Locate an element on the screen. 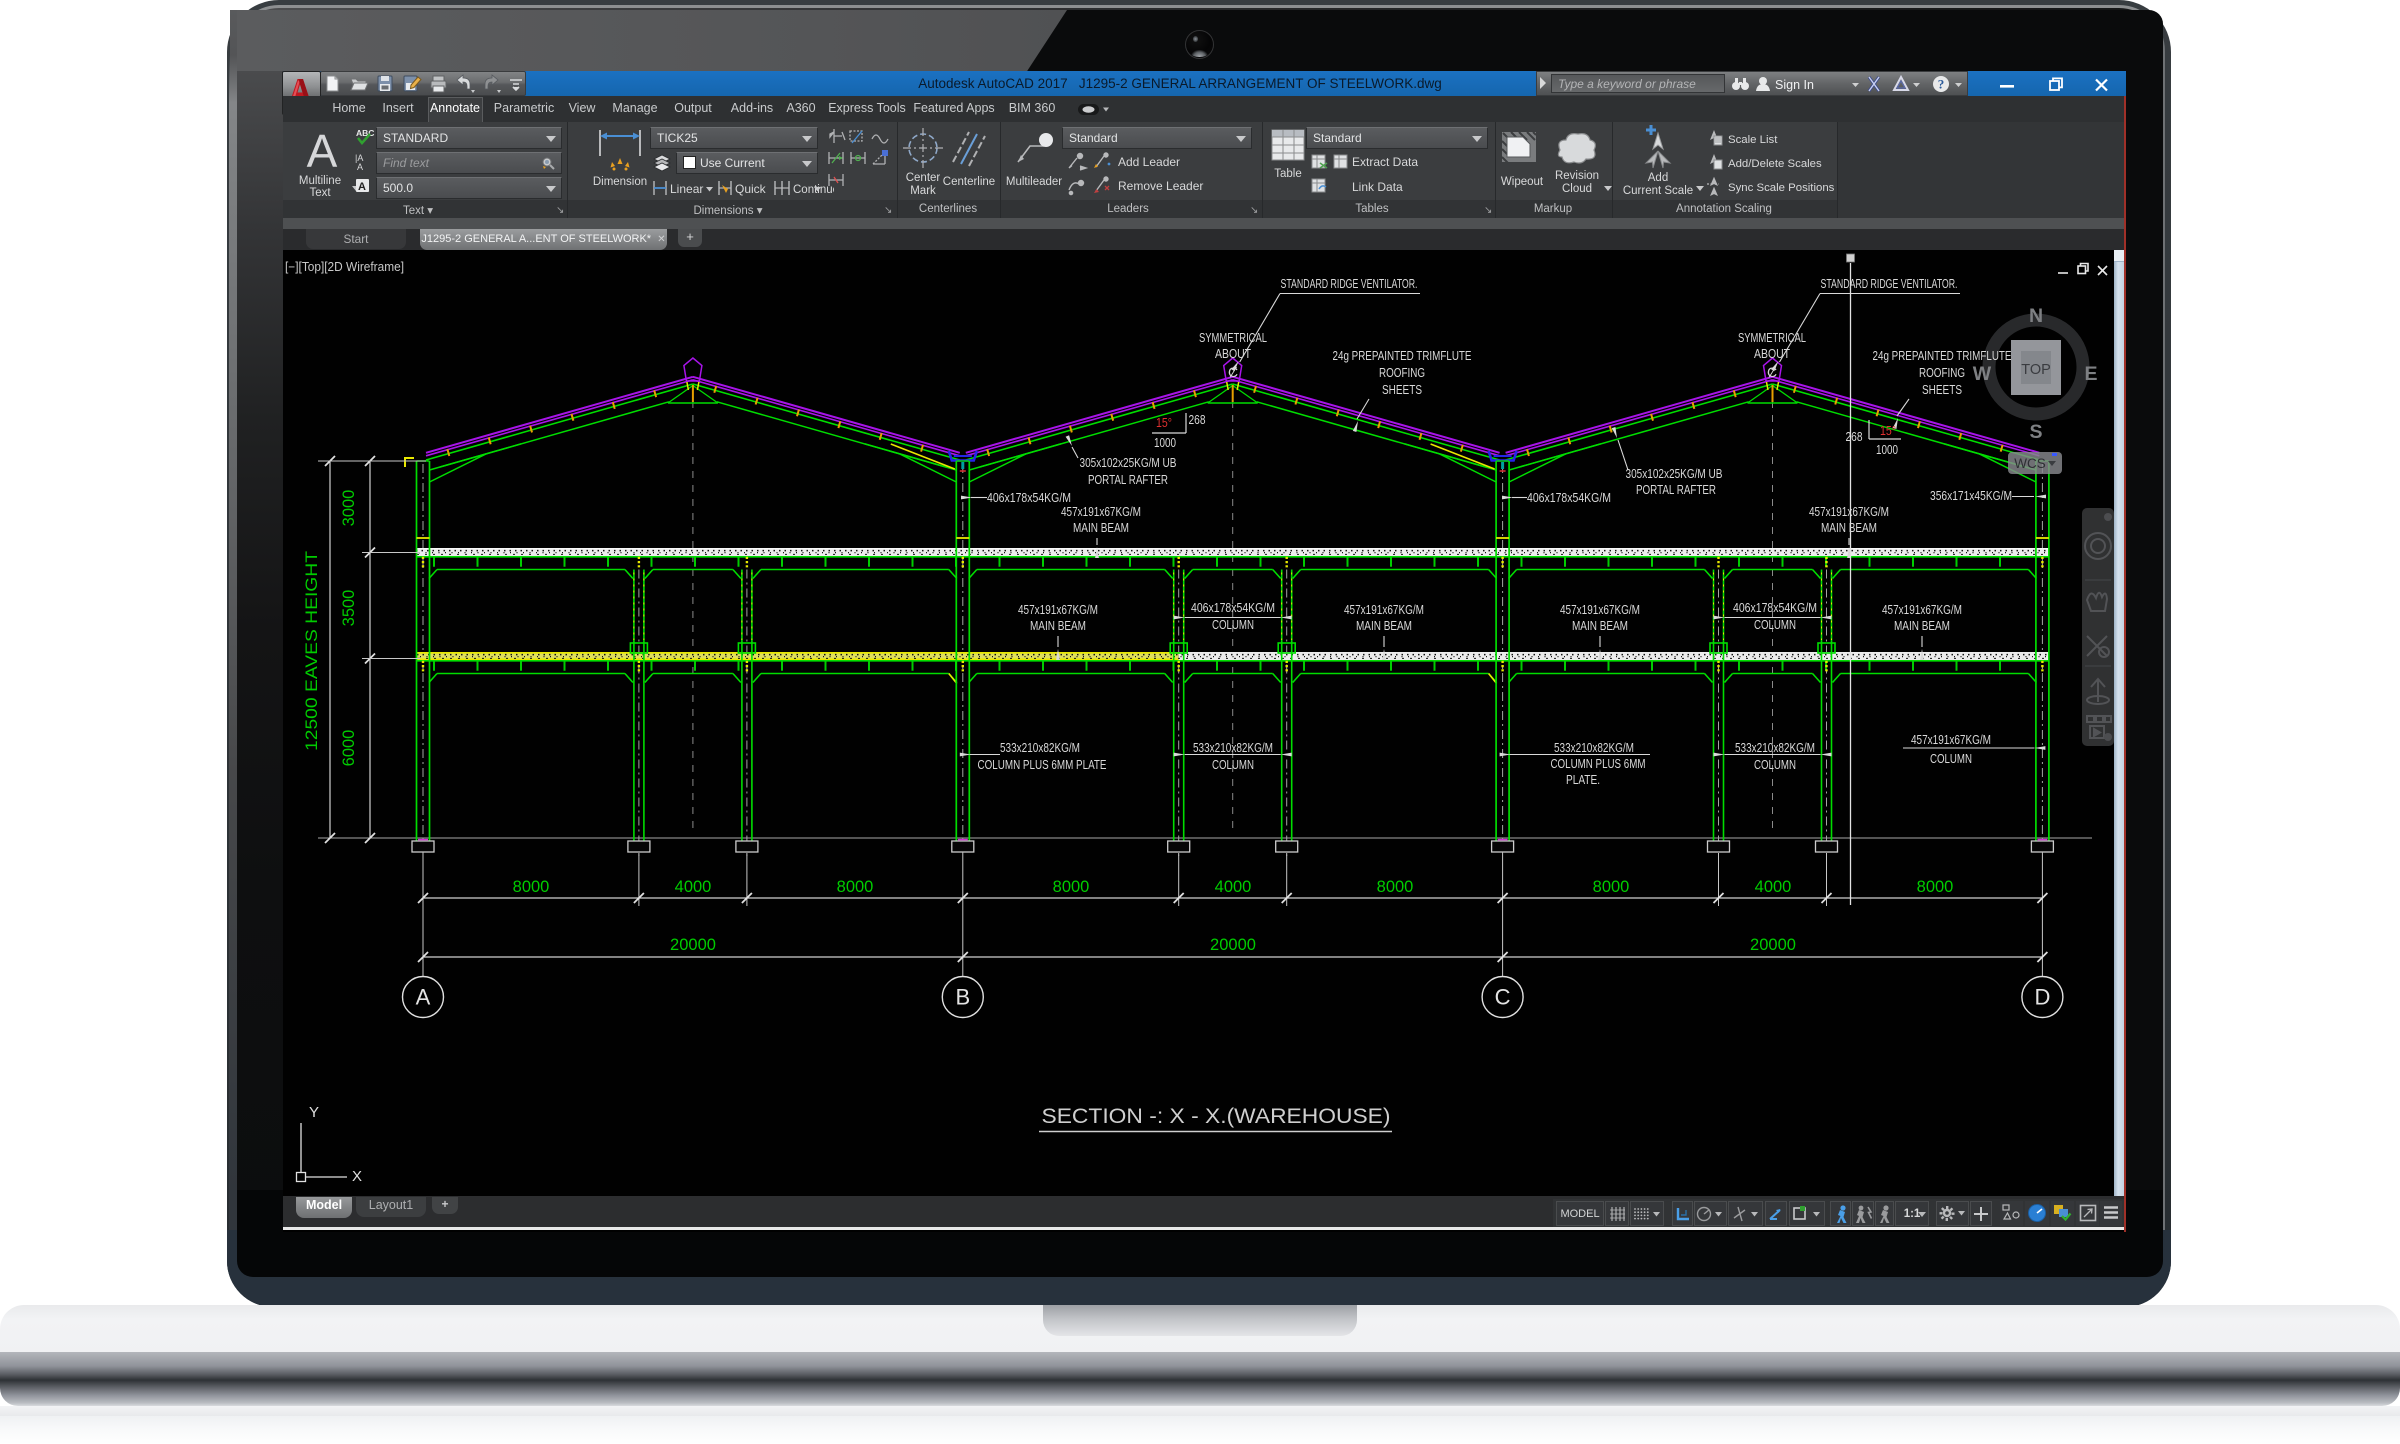 The image size is (2400, 1444). svg-text: C is located at coordinates (1503, 997).